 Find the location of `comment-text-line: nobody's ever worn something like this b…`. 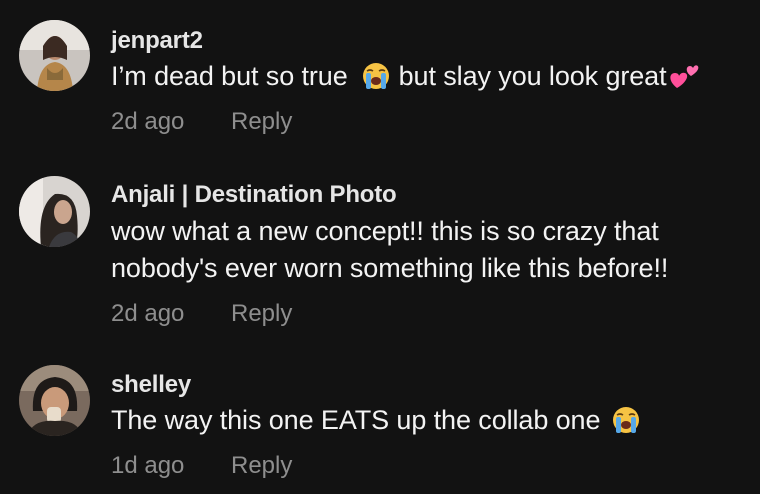

comment-text-line: nobody's ever worn something like this b… is located at coordinates (390, 268).